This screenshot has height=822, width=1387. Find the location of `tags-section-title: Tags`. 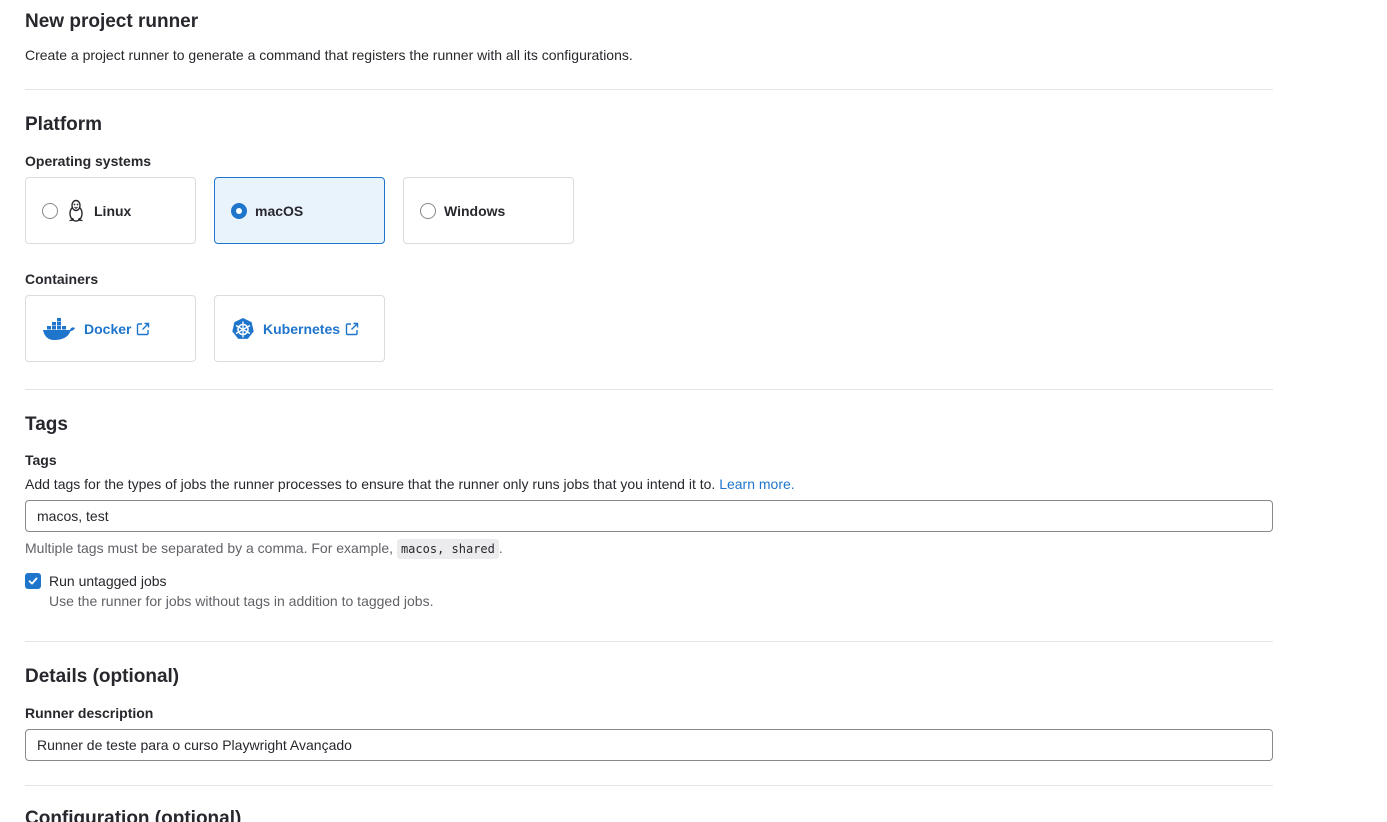

tags-section-title: Tags is located at coordinates (46, 424).